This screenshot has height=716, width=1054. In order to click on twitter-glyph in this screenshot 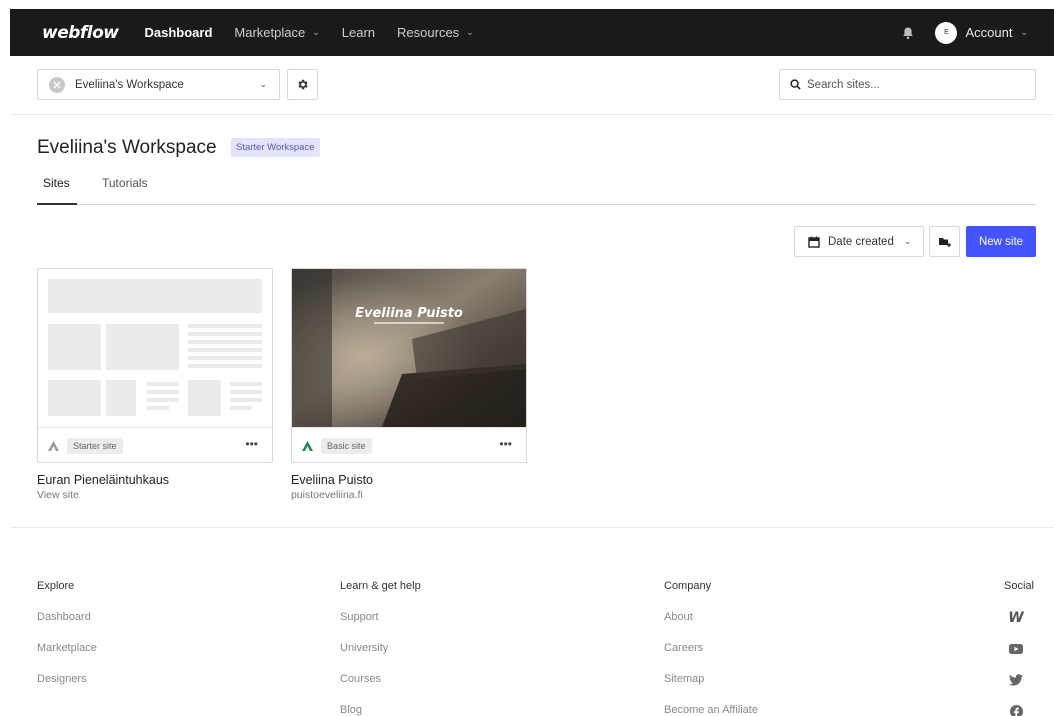, I will do `click(1016, 680)`.